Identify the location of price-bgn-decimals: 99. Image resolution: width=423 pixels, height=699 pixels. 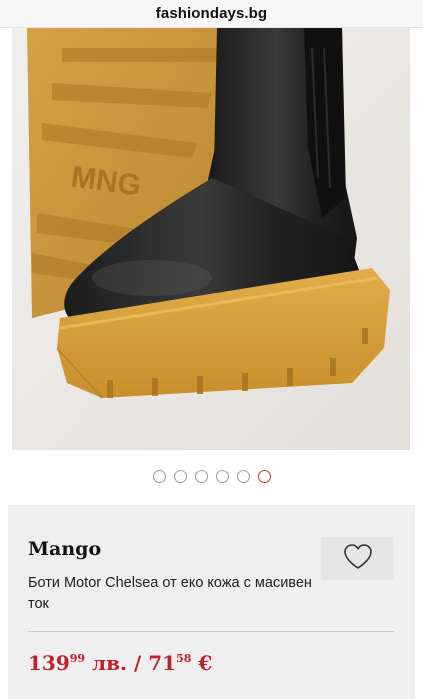
(77, 658).